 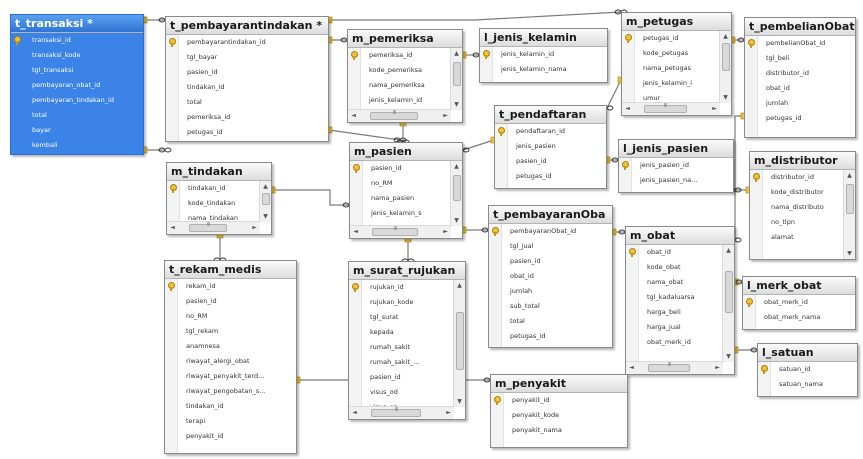 What do you see at coordinates (680, 297) in the screenshot?
I see `column-row: tgl_kadaluarsa` at bounding box center [680, 297].